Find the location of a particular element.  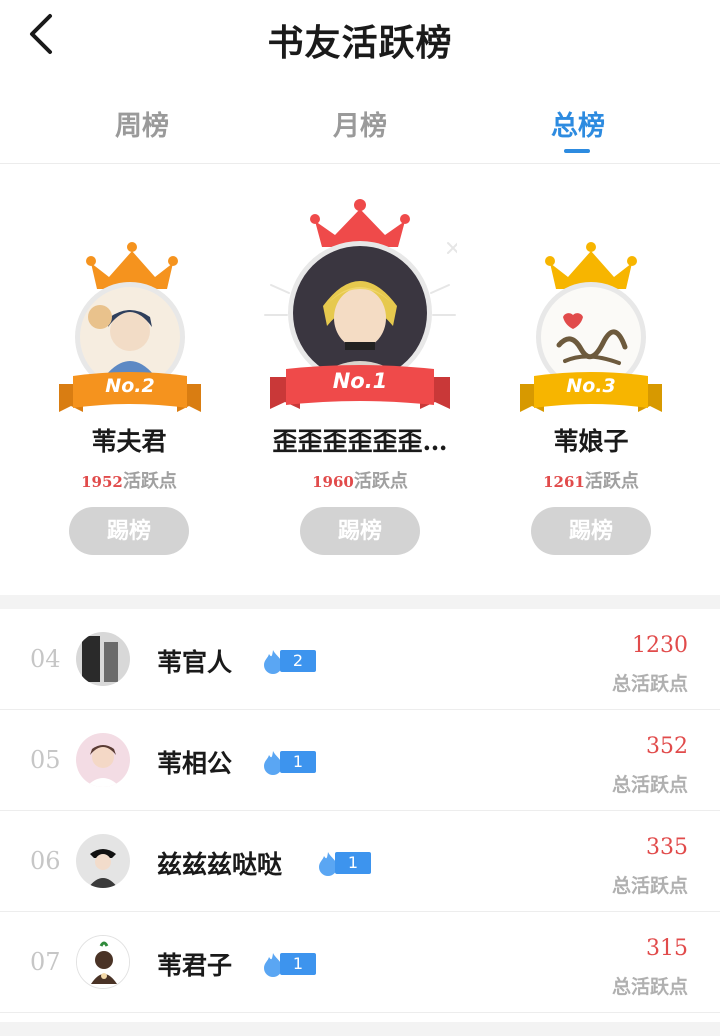

rank-label: No.1 is located at coordinates (360, 381).